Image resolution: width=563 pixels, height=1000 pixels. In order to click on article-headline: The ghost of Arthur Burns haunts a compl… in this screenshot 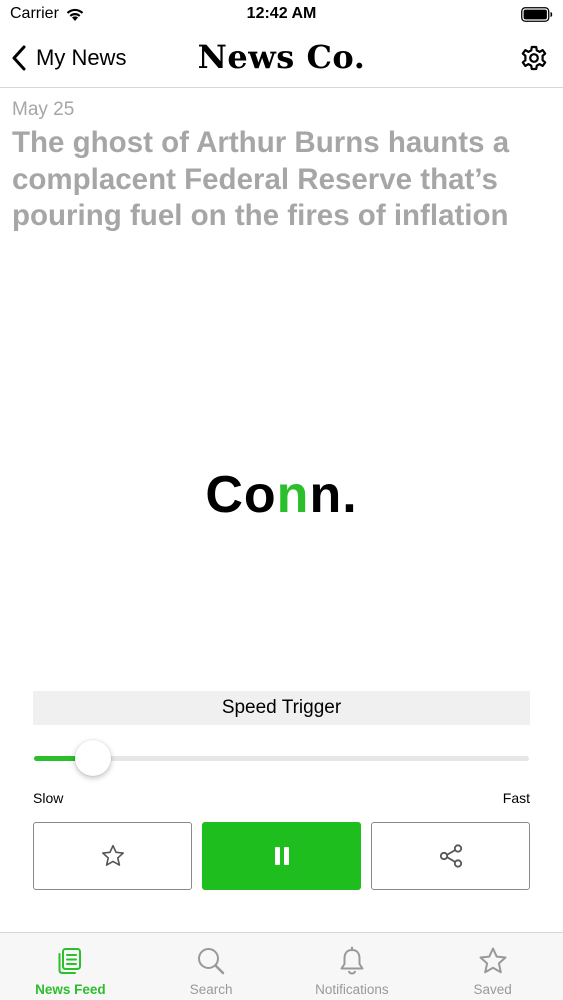, I will do `click(261, 179)`.